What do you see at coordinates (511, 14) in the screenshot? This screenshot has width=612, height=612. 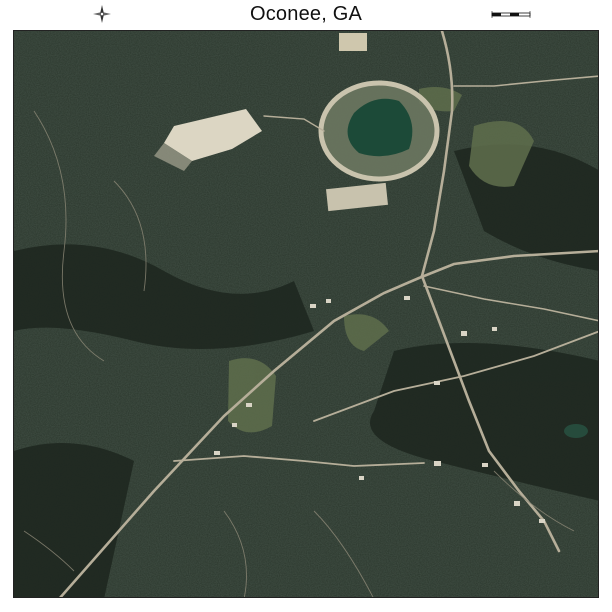 I see `scale-bar-icon` at bounding box center [511, 14].